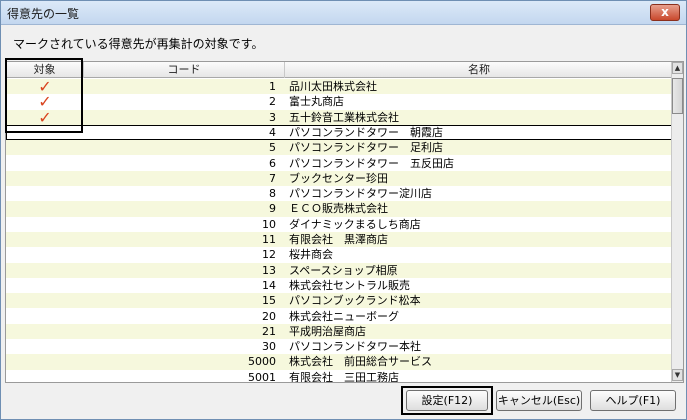 This screenshot has height=420, width=687. I want to click on table-row: 14 株式会社セントラル販売, so click(339, 285).